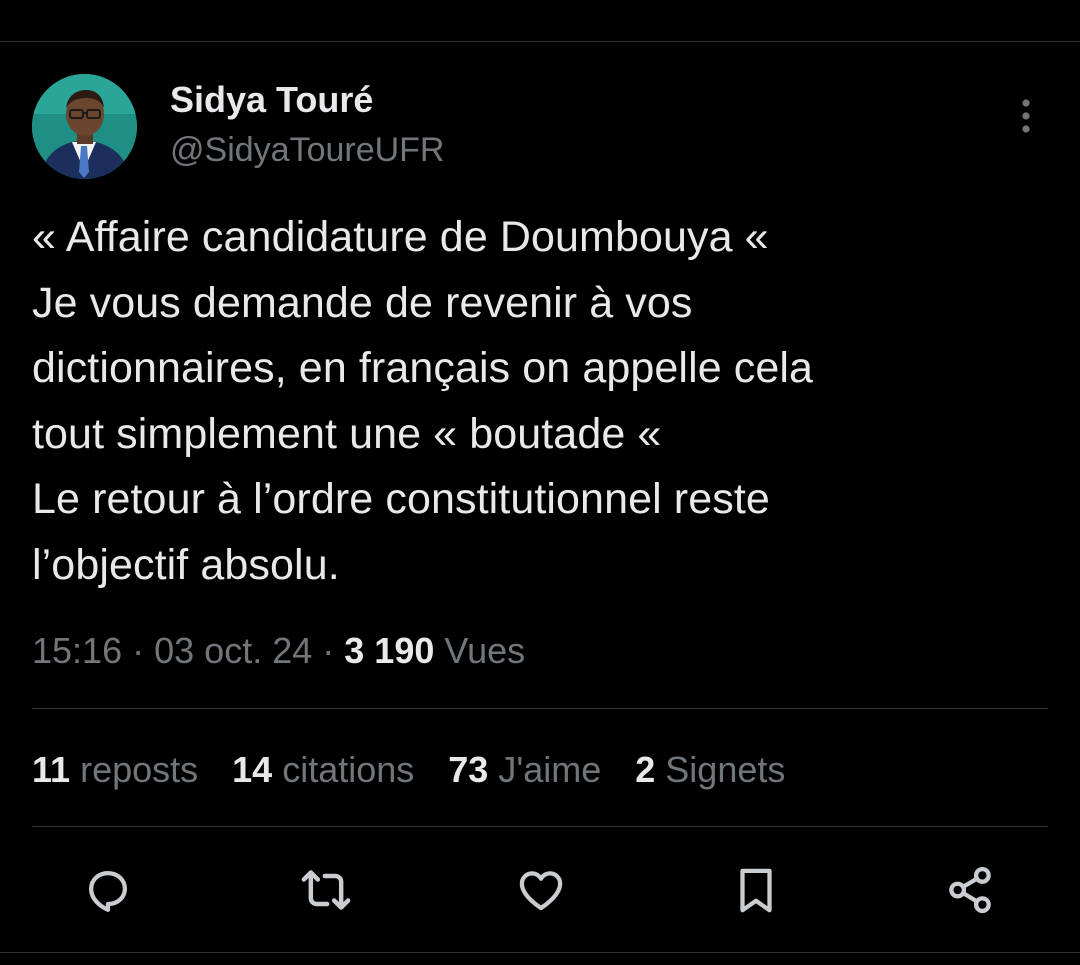  I want to click on repost-button, so click(326, 890).